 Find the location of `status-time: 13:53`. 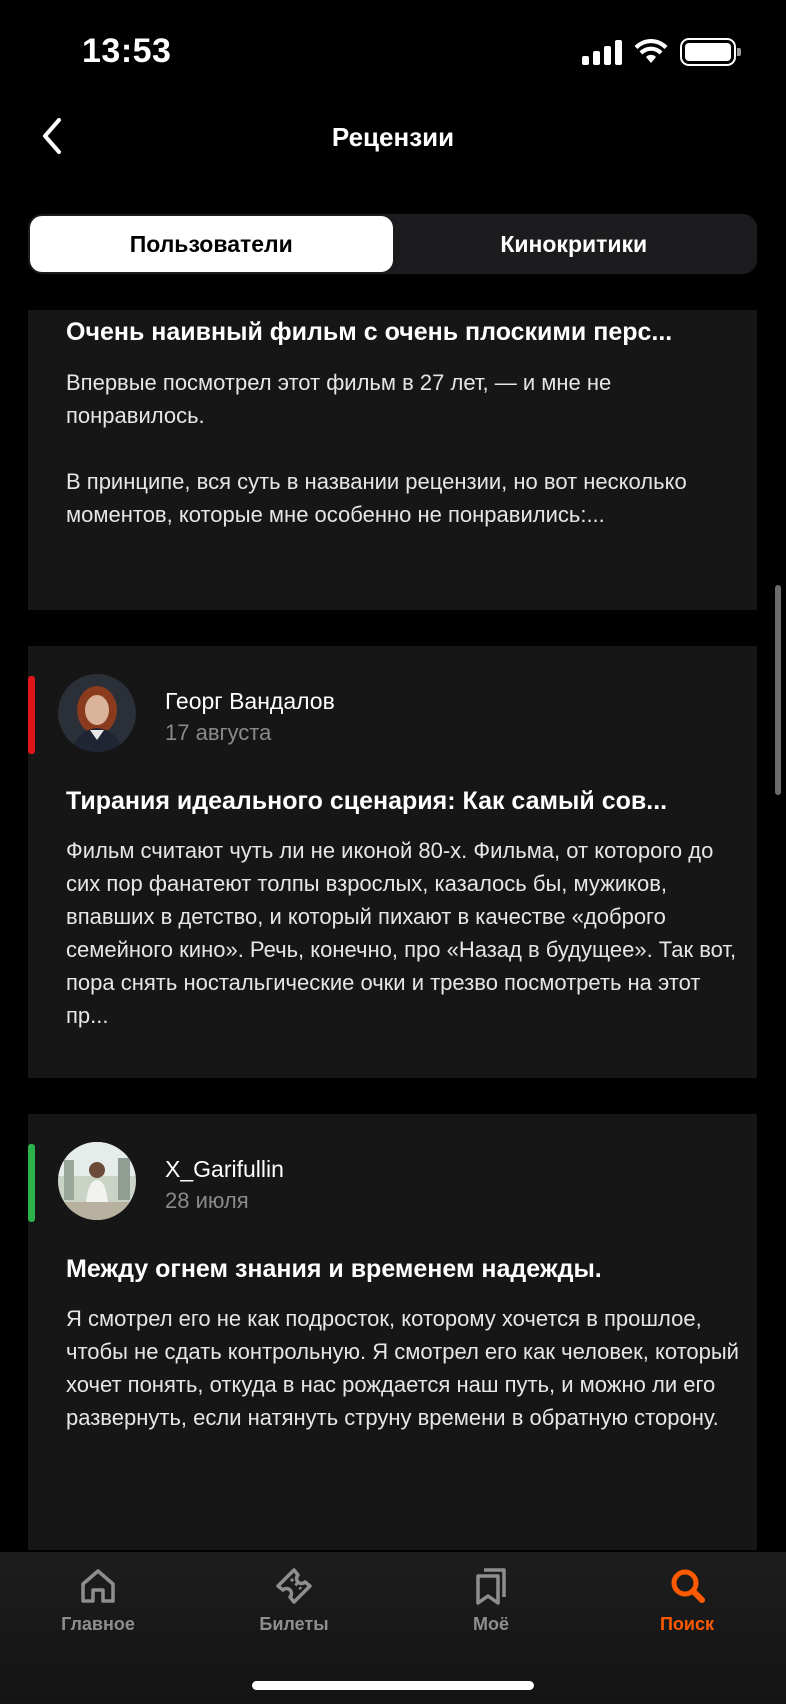

status-time: 13:53 is located at coordinates (127, 51).